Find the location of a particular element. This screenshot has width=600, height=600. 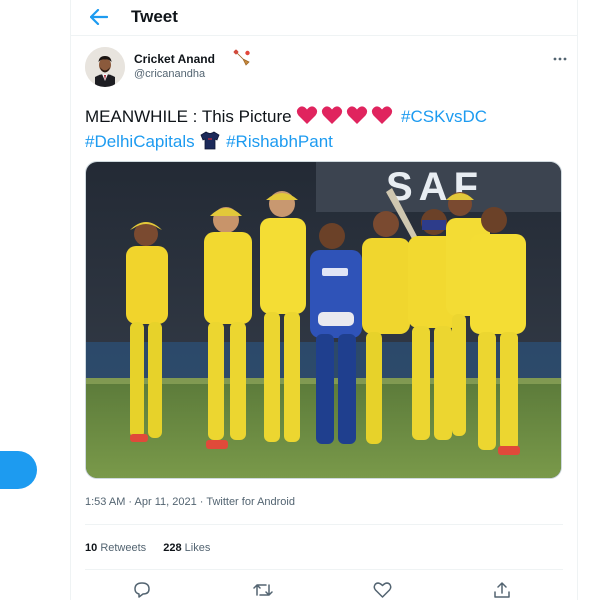

more-icon is located at coordinates (560, 59).